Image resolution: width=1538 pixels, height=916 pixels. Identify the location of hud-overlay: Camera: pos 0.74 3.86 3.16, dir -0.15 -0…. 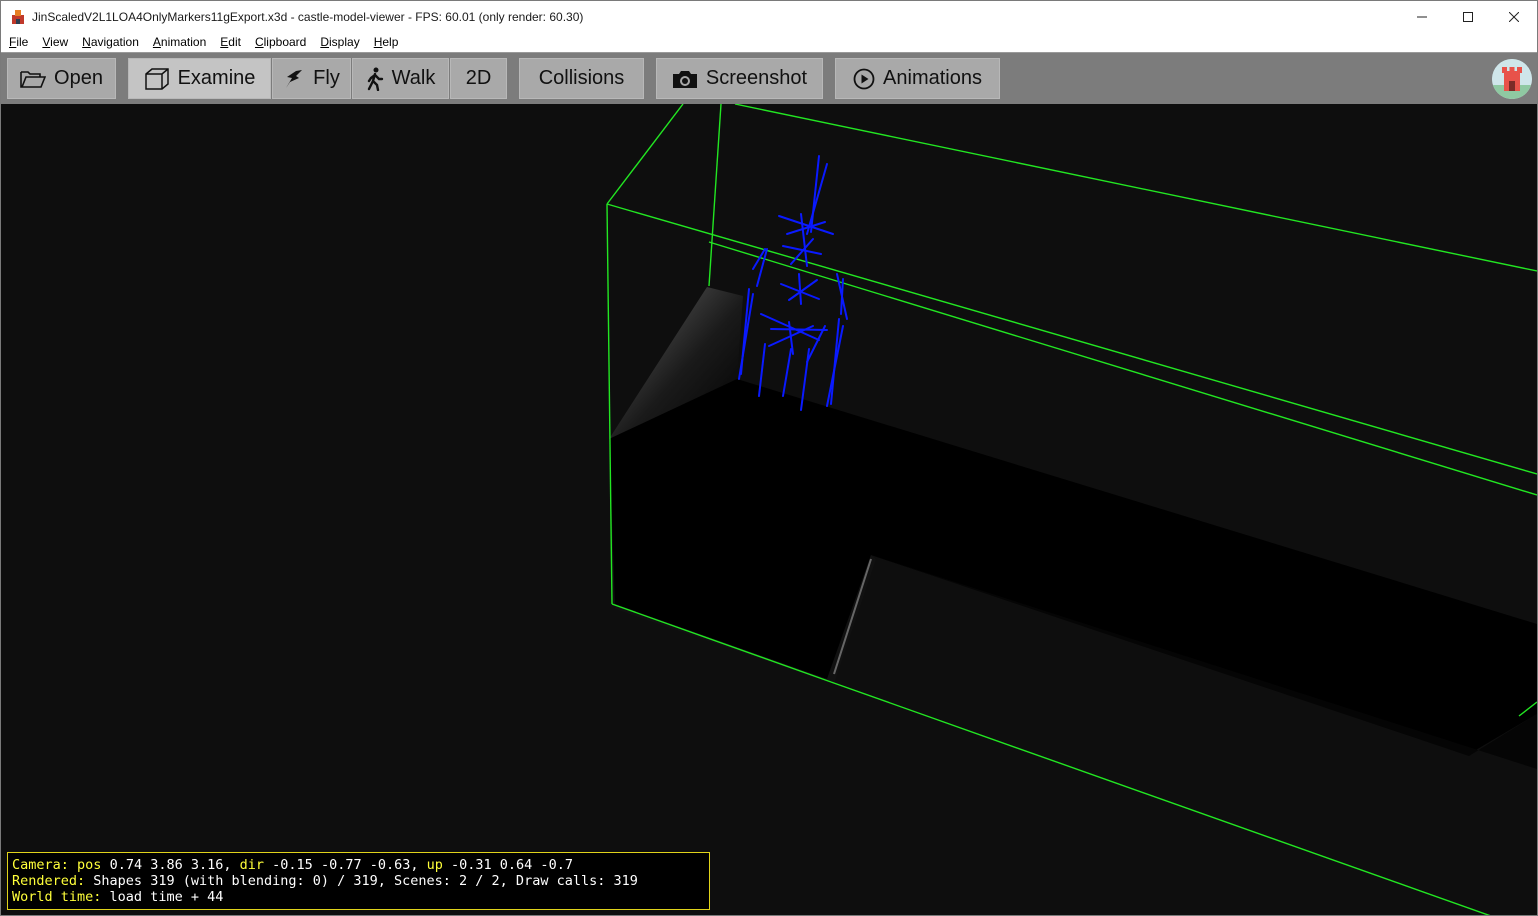
(358, 881).